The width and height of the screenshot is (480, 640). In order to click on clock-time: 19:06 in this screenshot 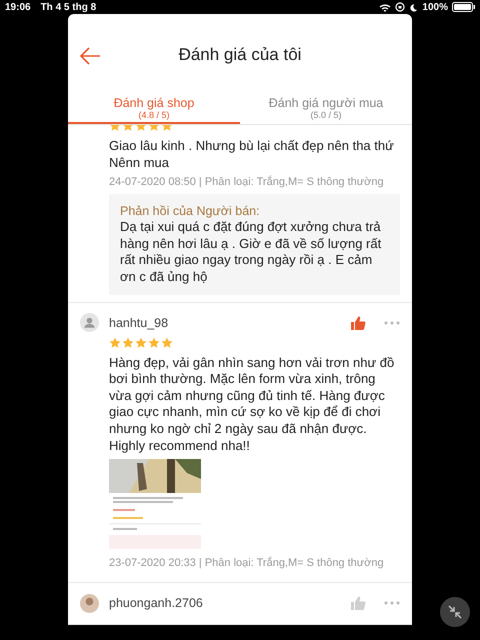, I will do `click(18, 7)`.